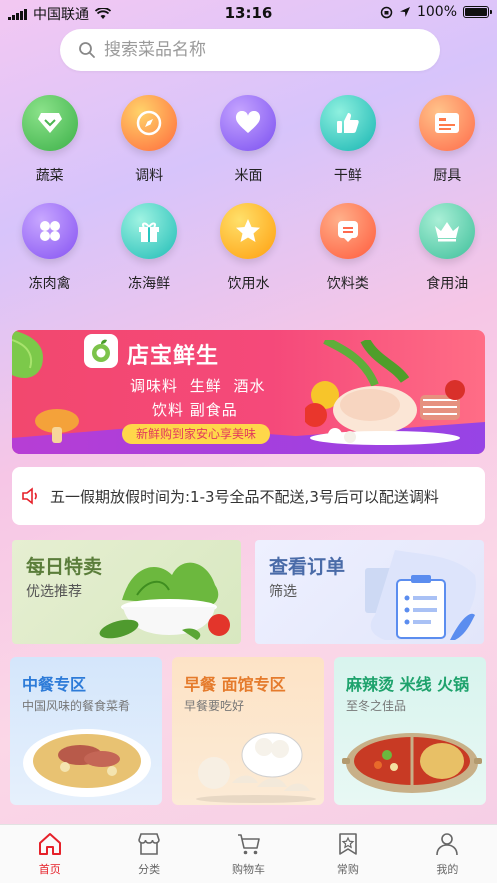 This screenshot has width=497, height=883. What do you see at coordinates (248, 284) in the screenshot?
I see `category-label: 饮用水` at bounding box center [248, 284].